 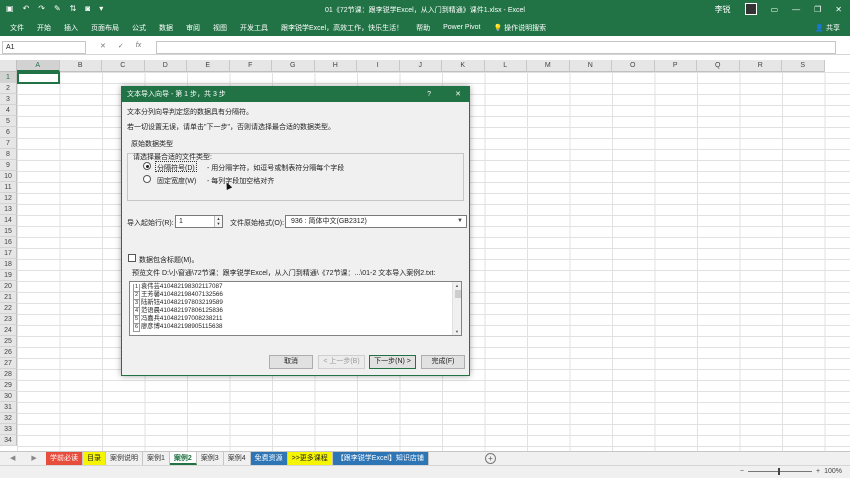 I want to click on sheet-tab: 案例说明, so click(x=124, y=458).